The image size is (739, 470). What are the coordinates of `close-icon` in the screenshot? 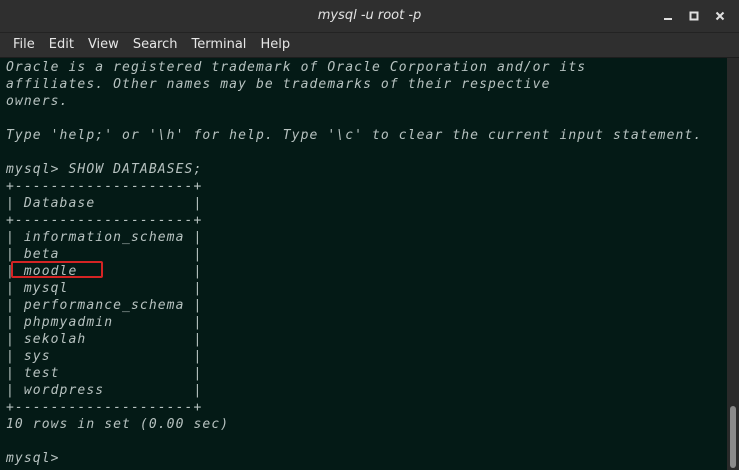 It's located at (720, 16).